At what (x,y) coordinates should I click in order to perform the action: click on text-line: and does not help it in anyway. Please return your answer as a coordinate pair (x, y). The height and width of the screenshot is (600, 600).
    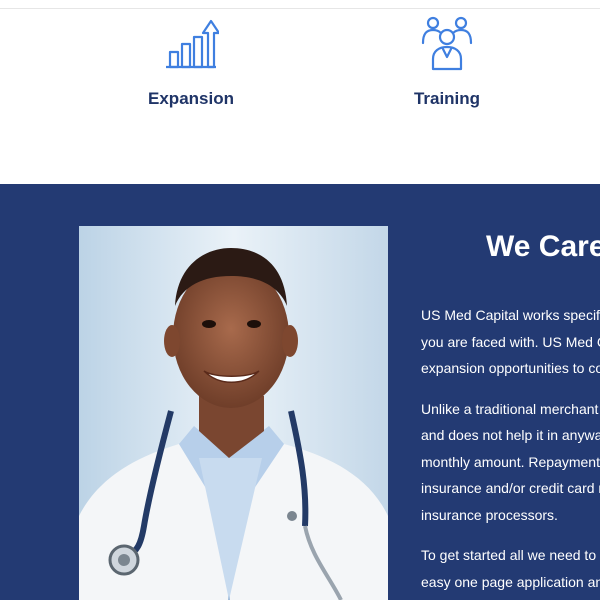
    Looking at the image, I should click on (510, 435).